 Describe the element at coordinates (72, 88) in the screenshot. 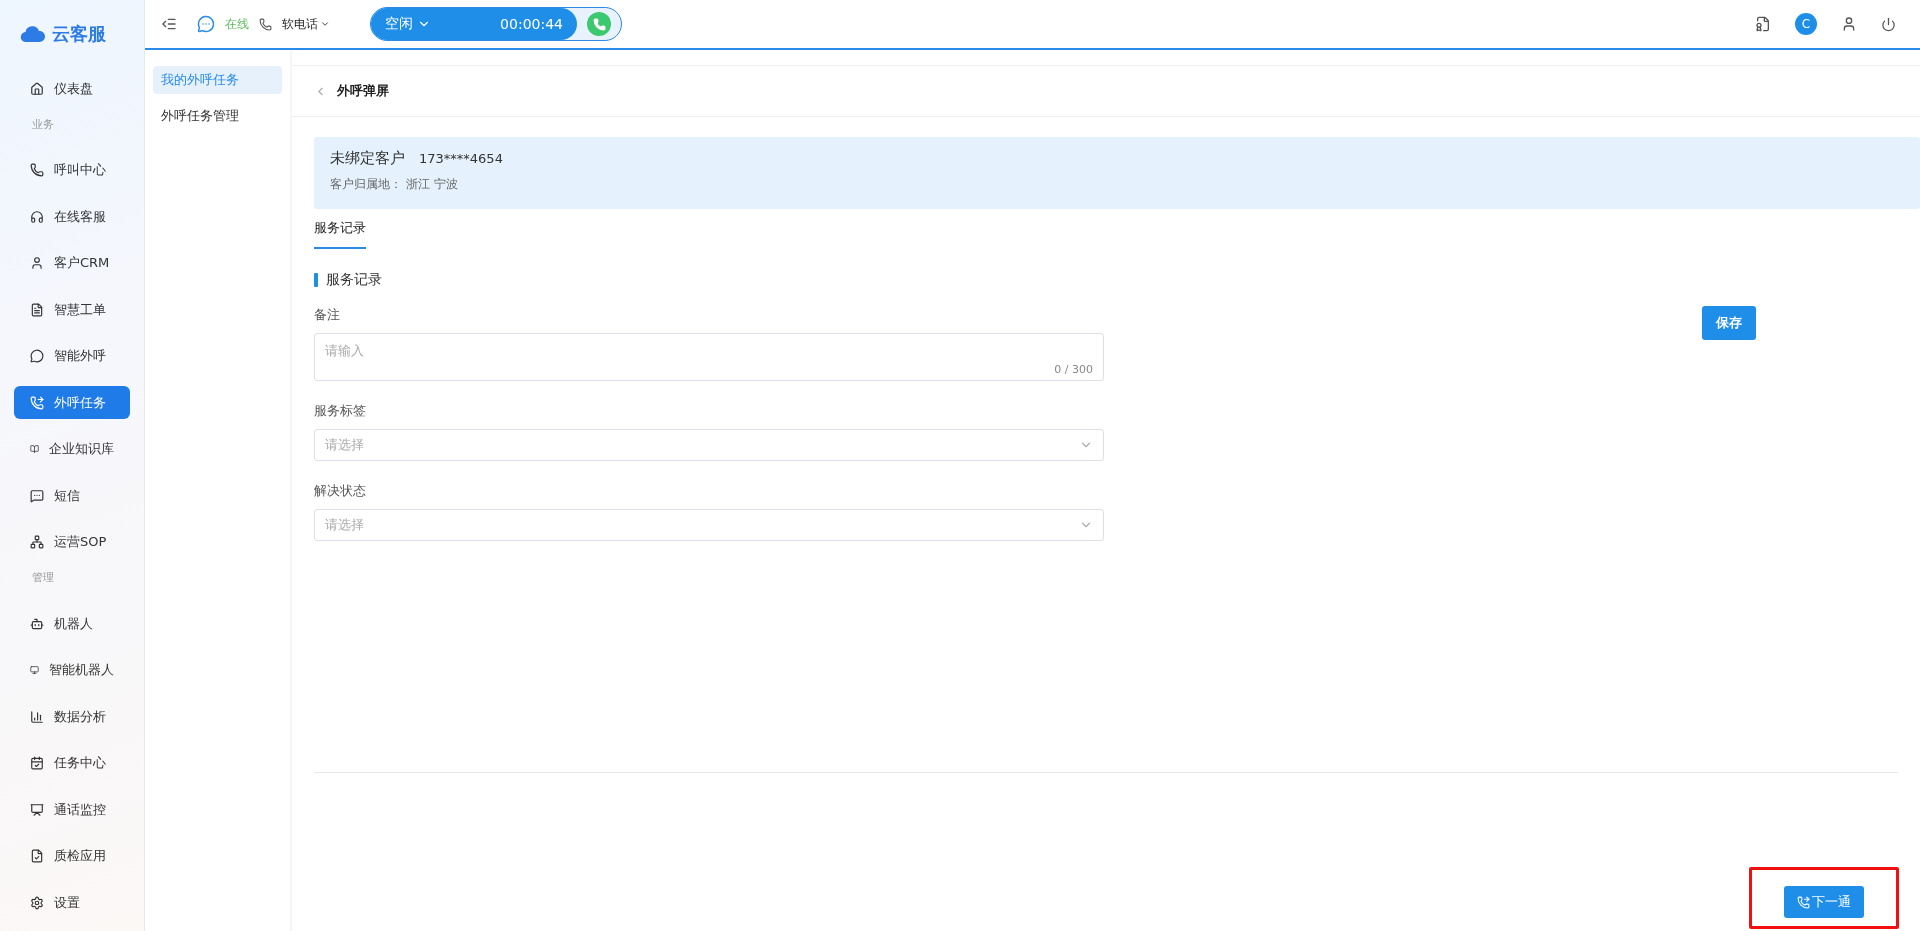

I see `sidebar-item: 仪表盘` at that location.